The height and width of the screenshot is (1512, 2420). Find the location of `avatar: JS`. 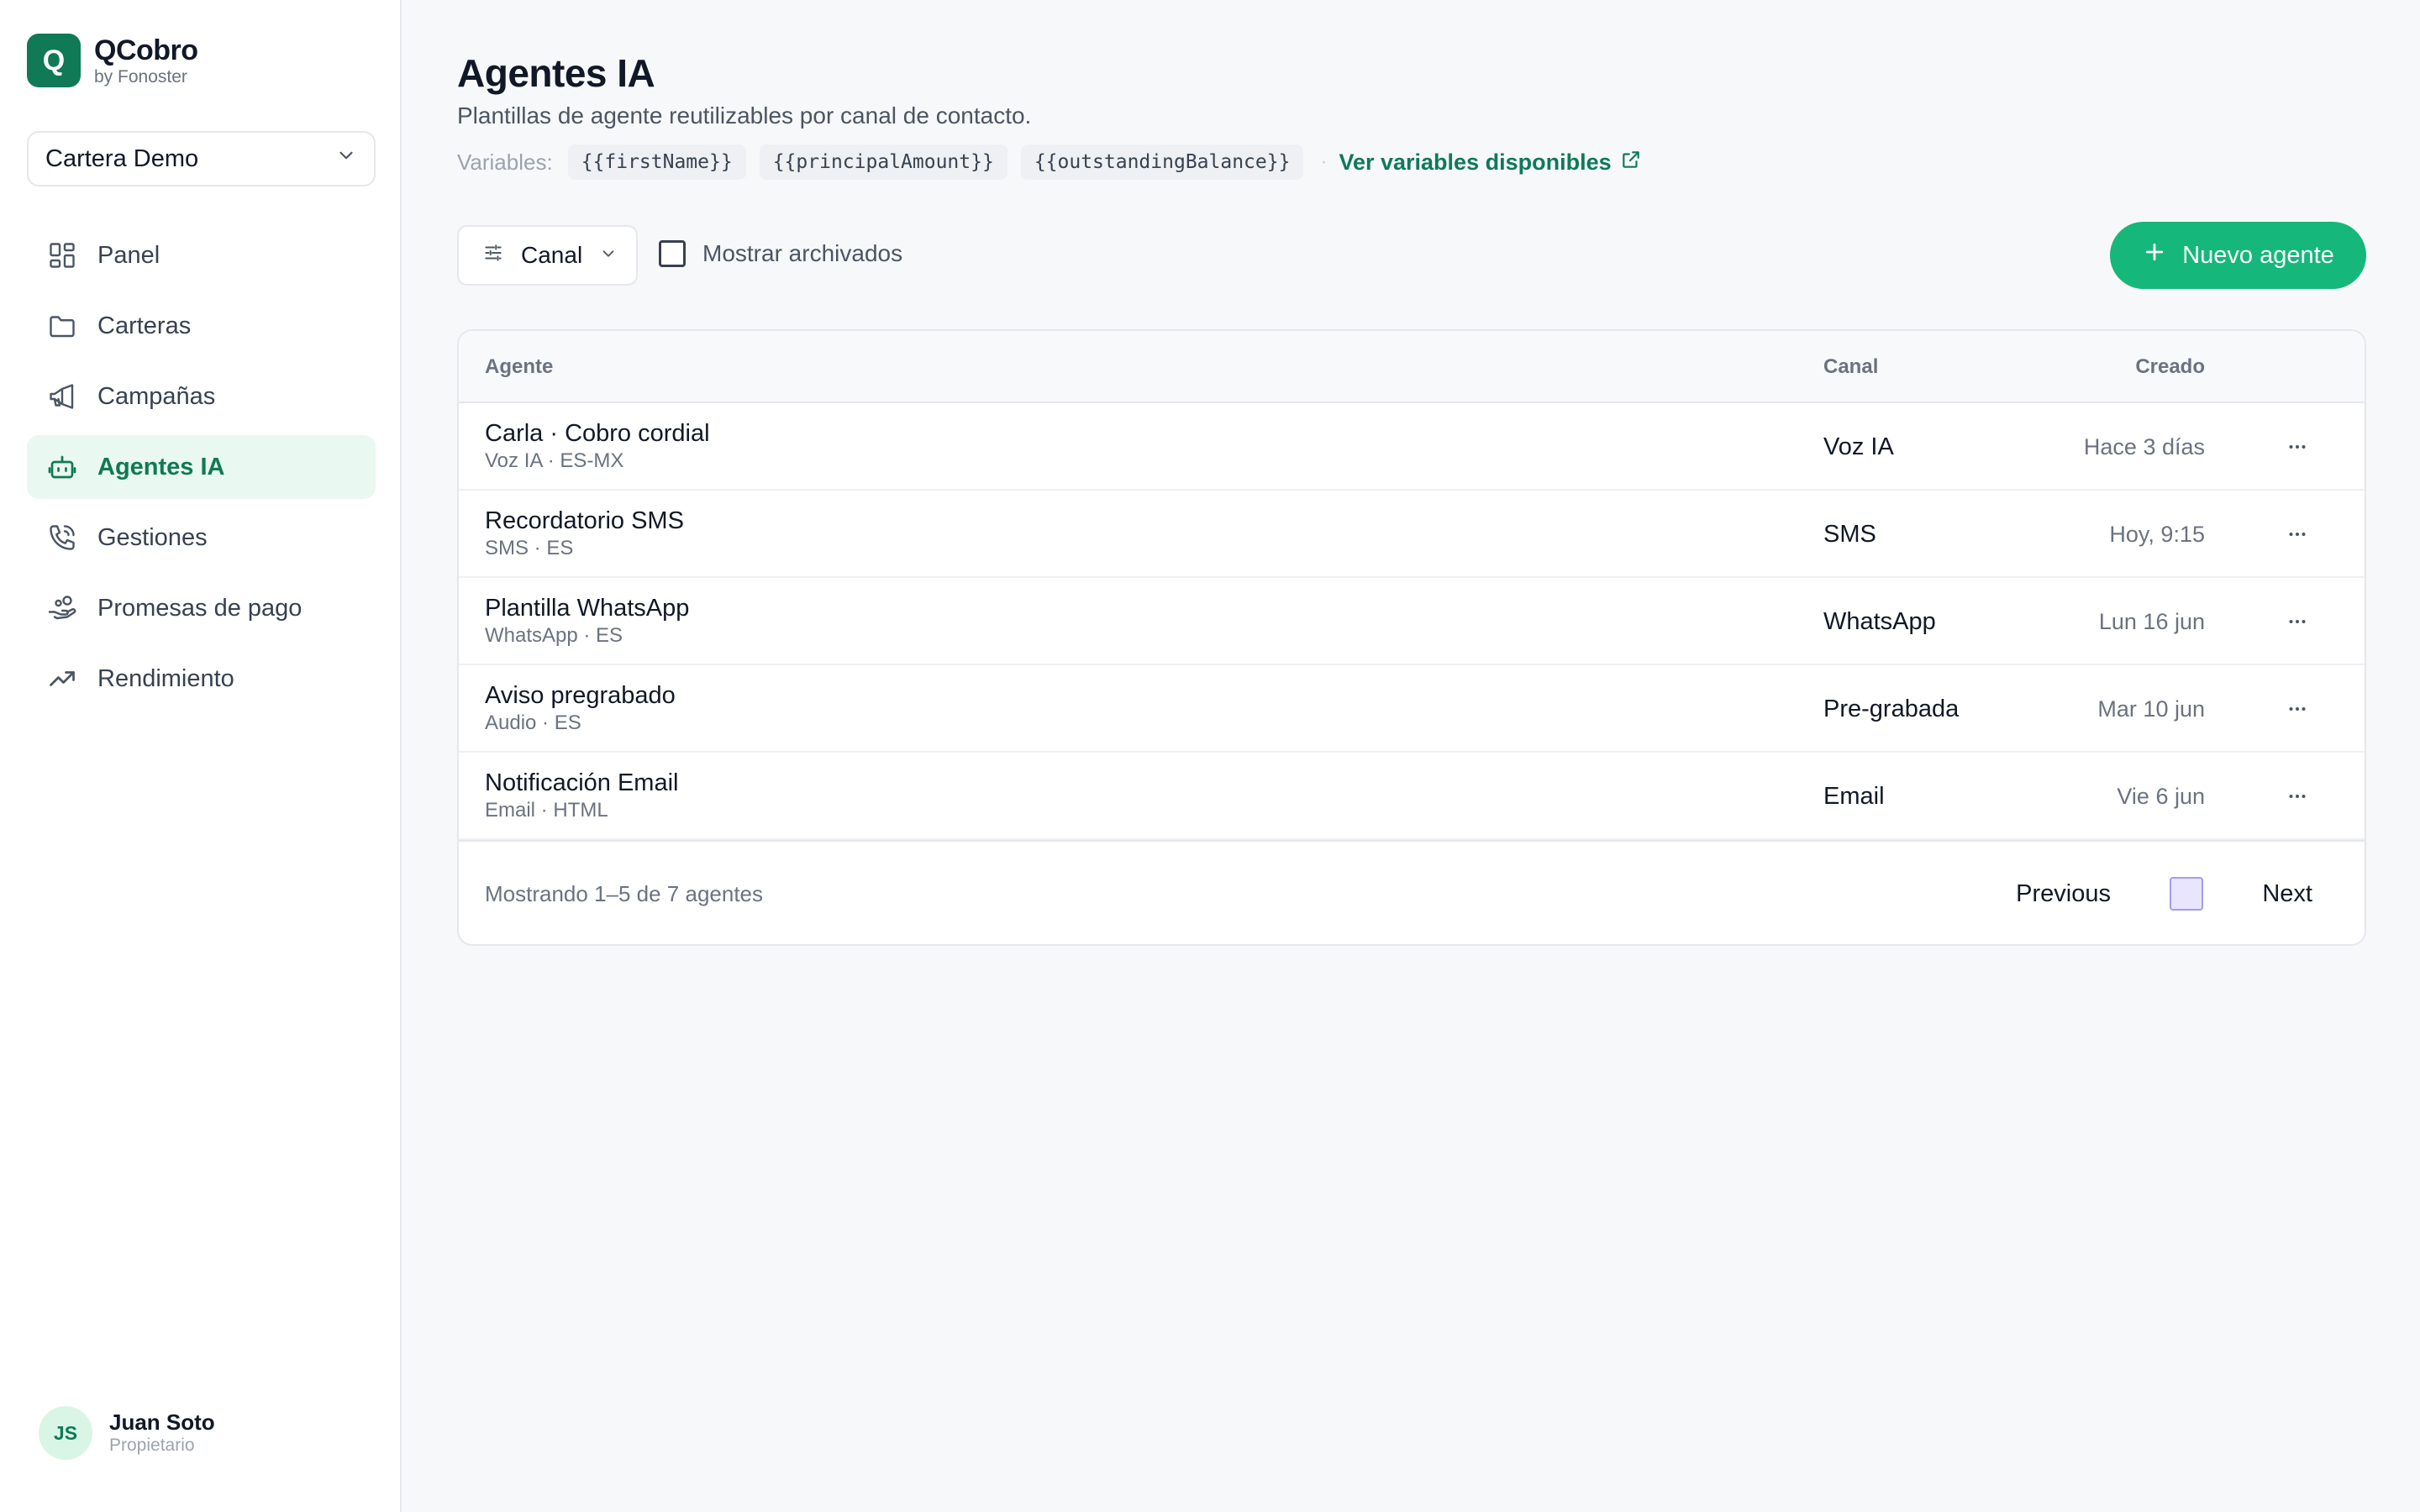

avatar: JS is located at coordinates (65, 1433).